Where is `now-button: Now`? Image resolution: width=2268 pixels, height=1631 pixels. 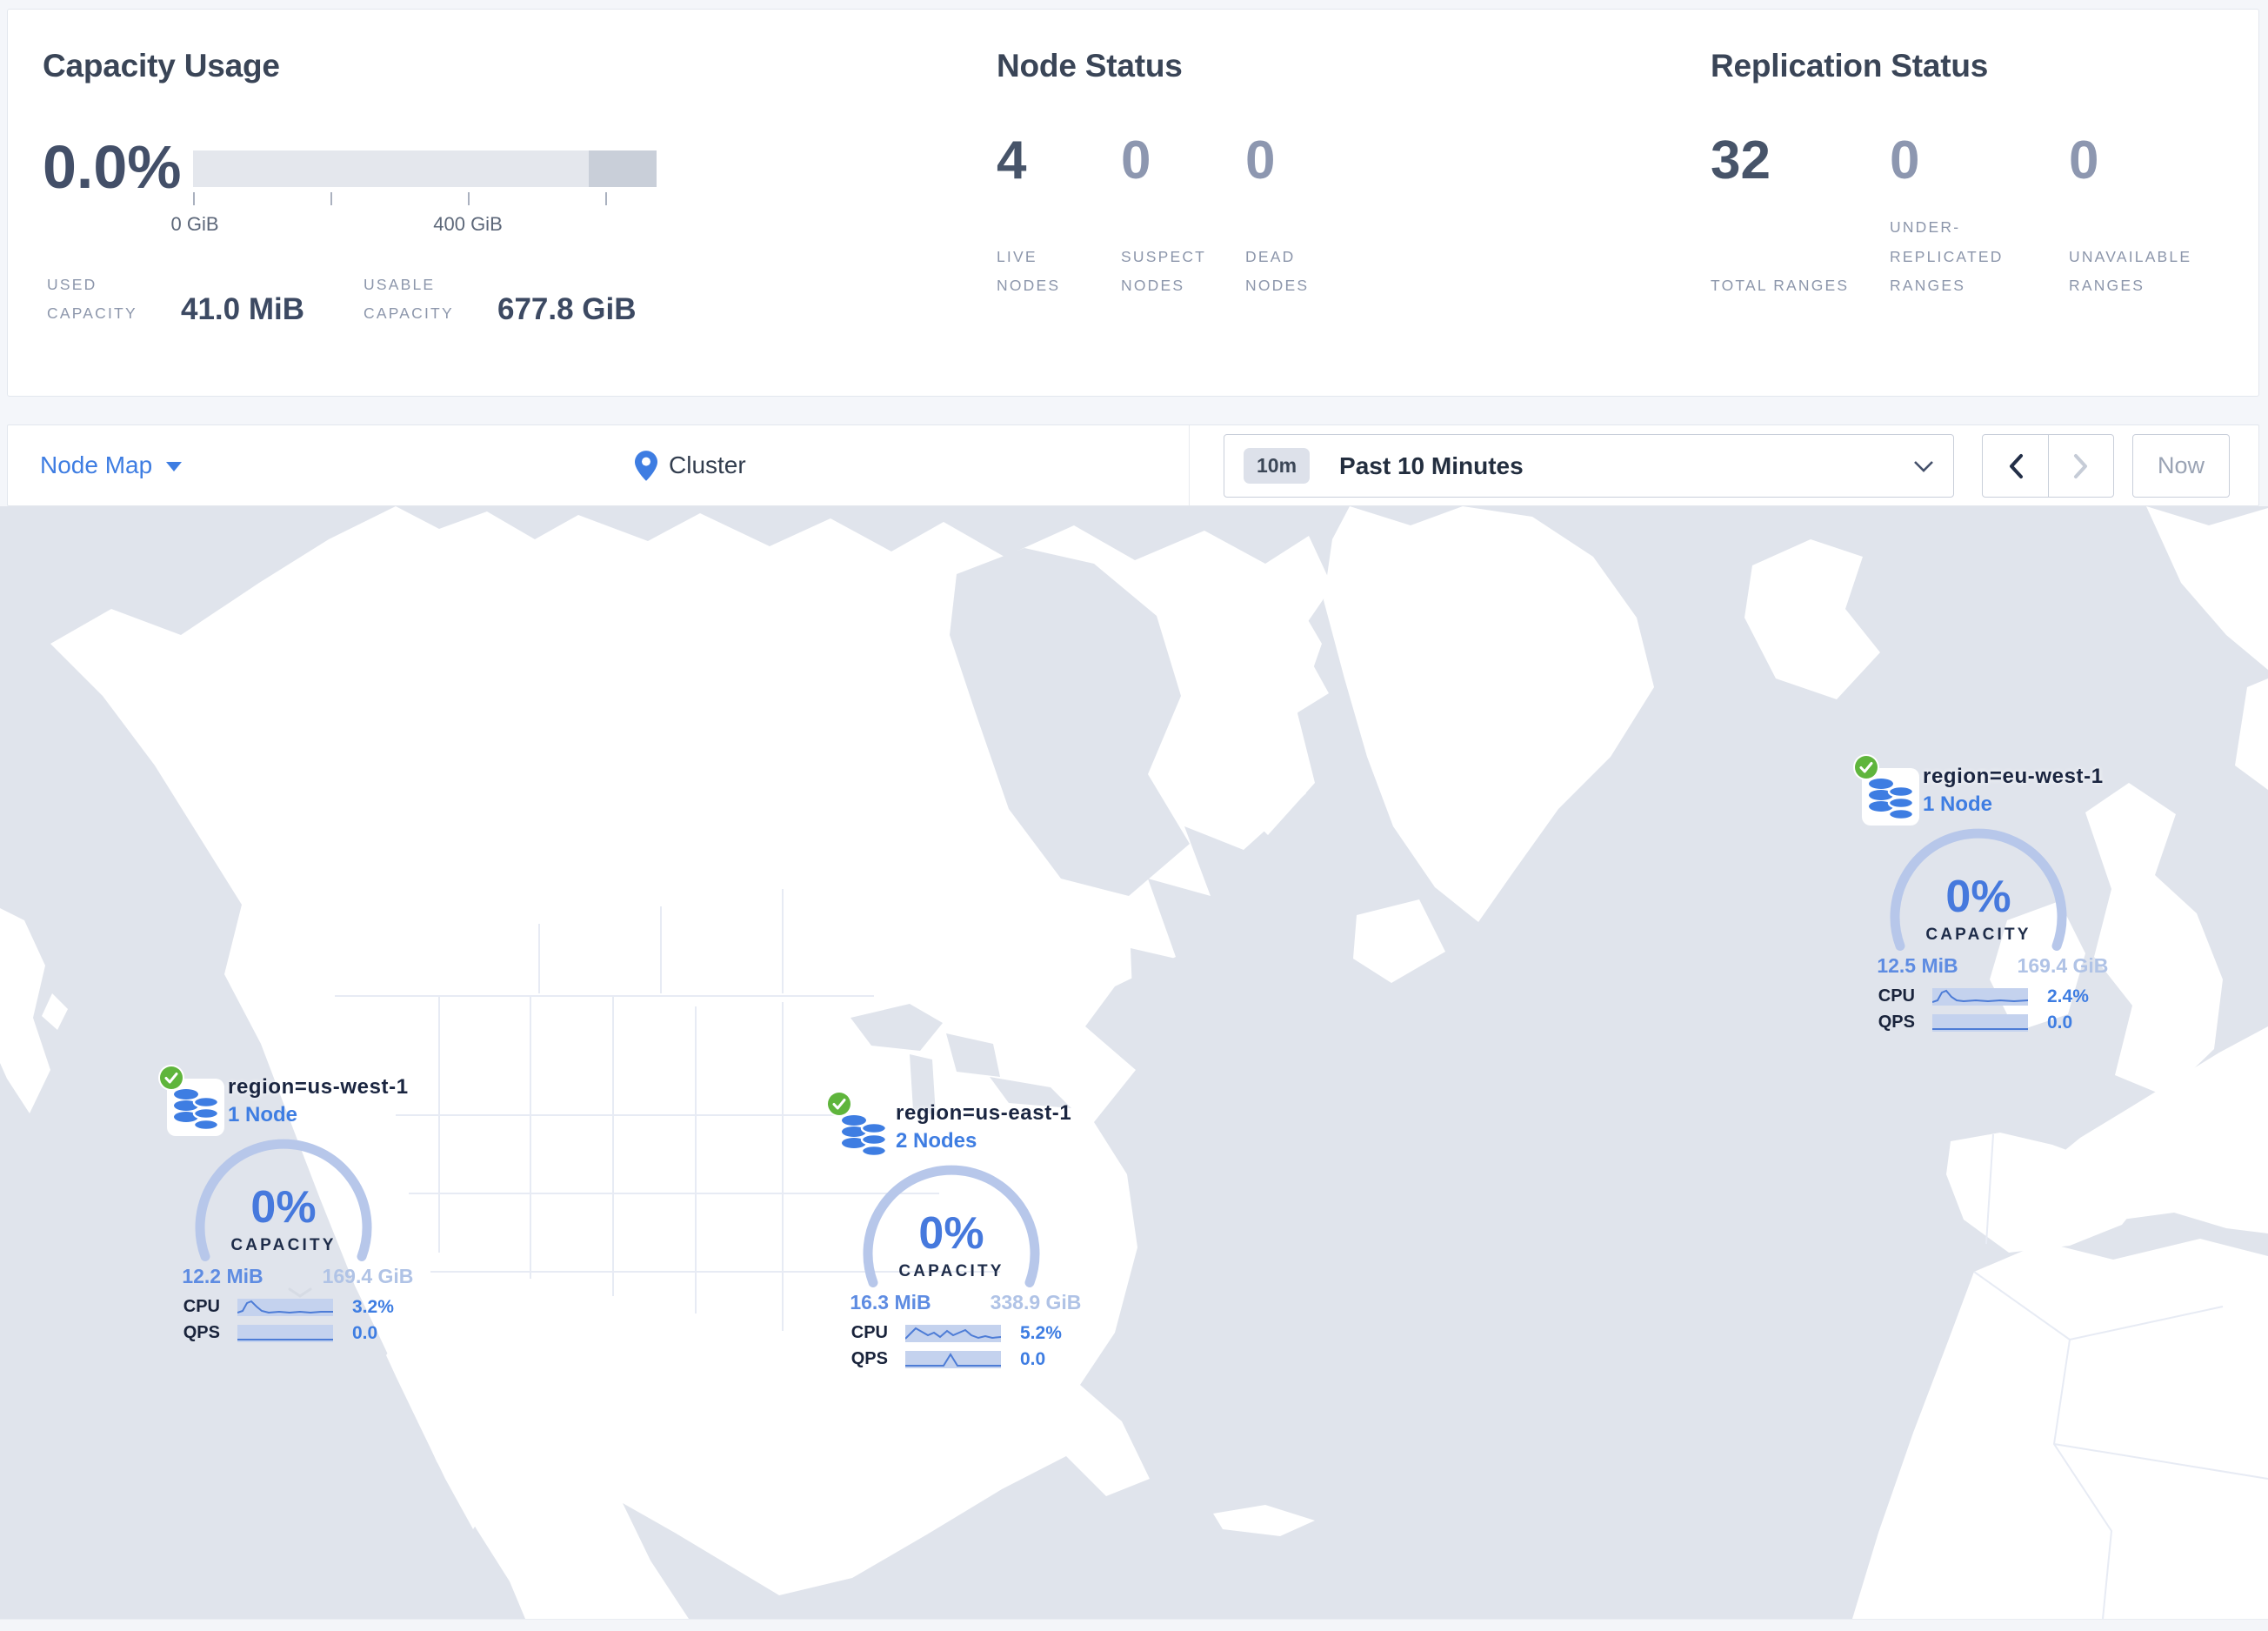 now-button: Now is located at coordinates (2181, 466).